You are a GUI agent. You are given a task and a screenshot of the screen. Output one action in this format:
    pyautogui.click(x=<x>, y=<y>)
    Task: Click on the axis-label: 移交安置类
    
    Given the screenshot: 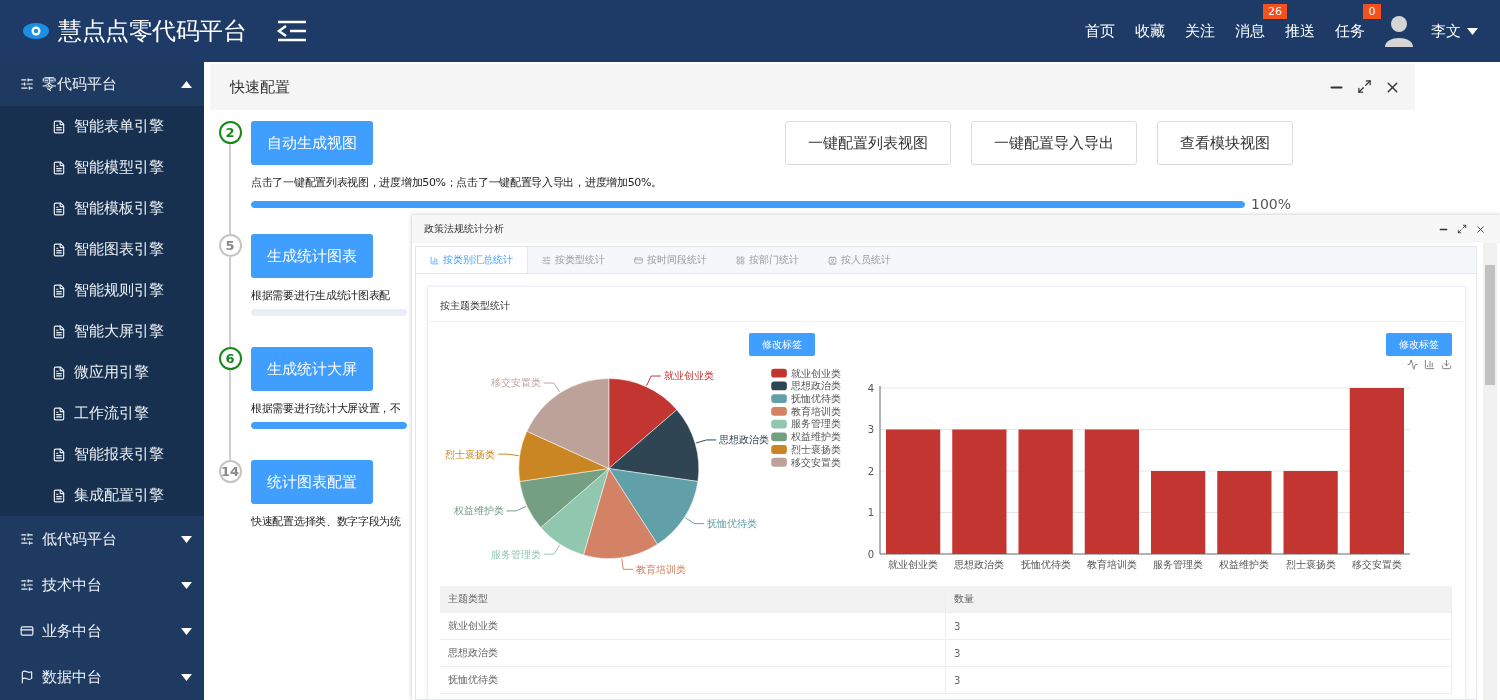 What is the action you would take?
    pyautogui.click(x=1376, y=564)
    